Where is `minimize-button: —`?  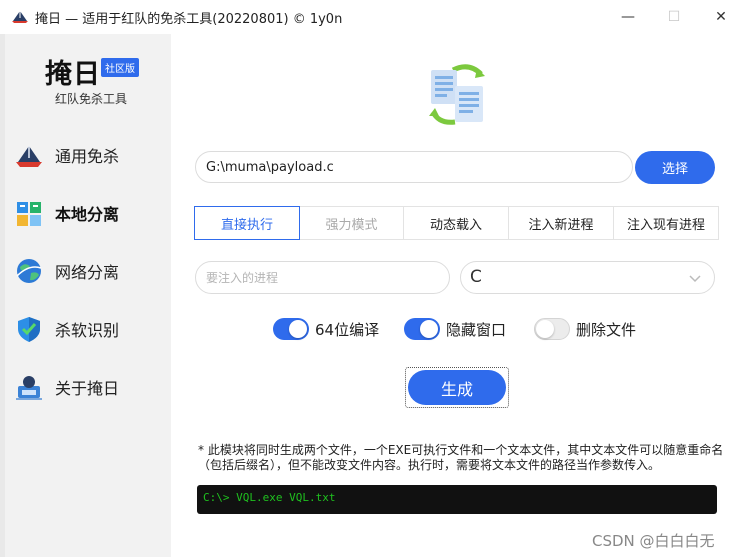
minimize-button: — is located at coordinates (628, 17).